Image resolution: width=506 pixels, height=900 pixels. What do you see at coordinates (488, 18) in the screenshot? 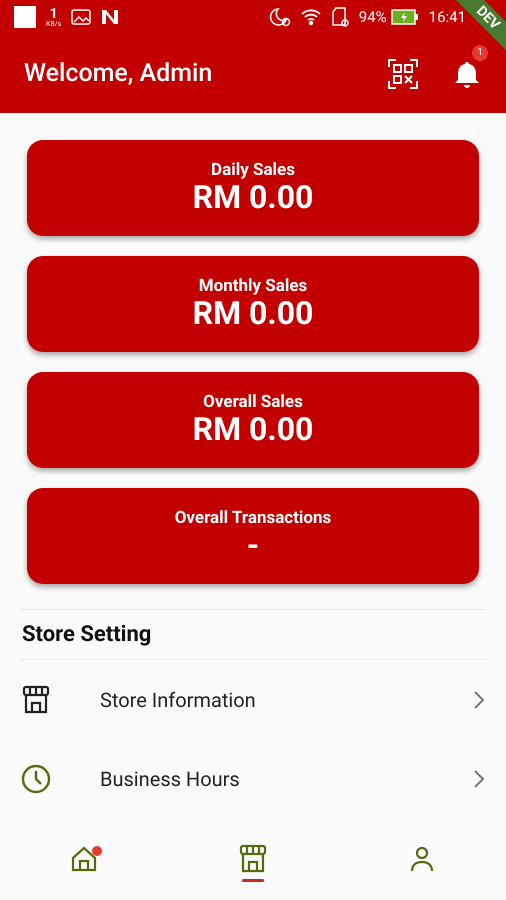
I see `dev-label: DEV` at bounding box center [488, 18].